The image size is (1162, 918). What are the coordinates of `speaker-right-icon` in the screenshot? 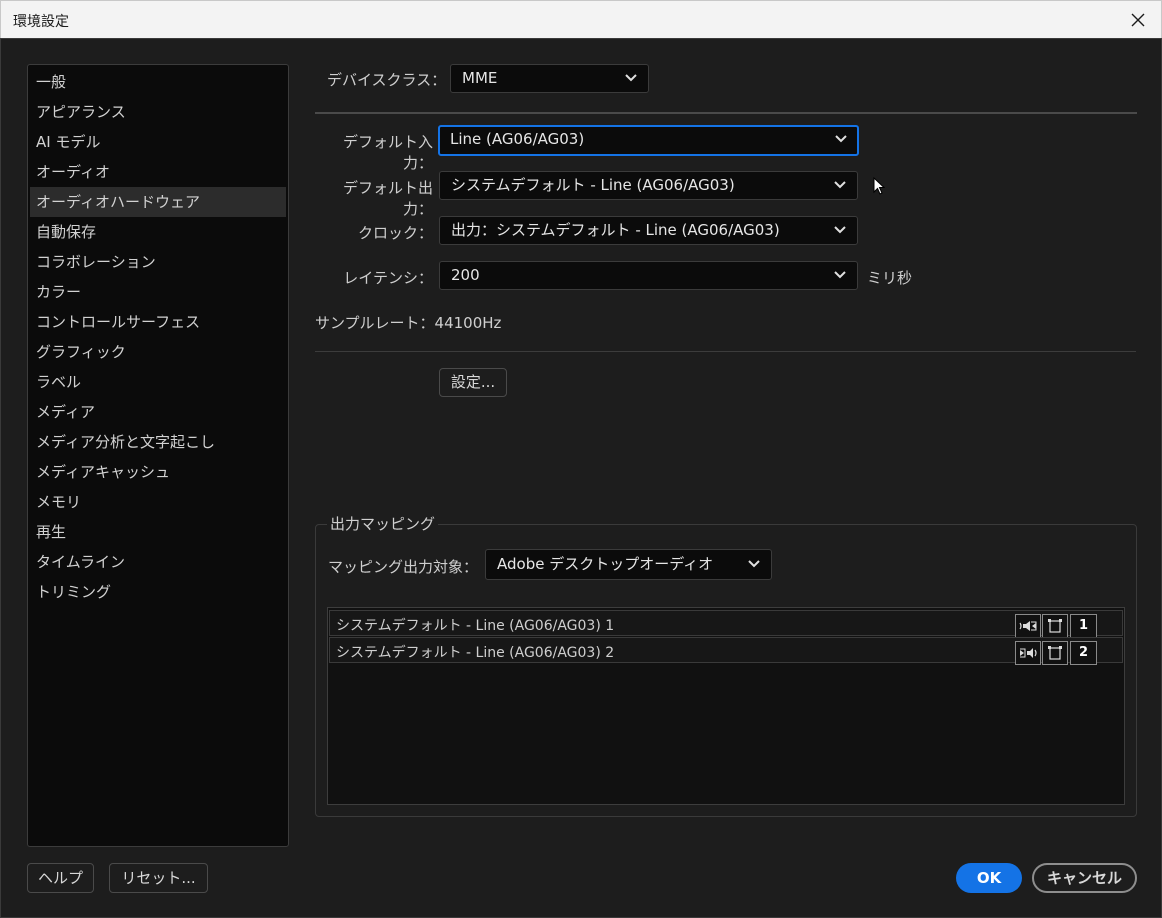 It's located at (1028, 653).